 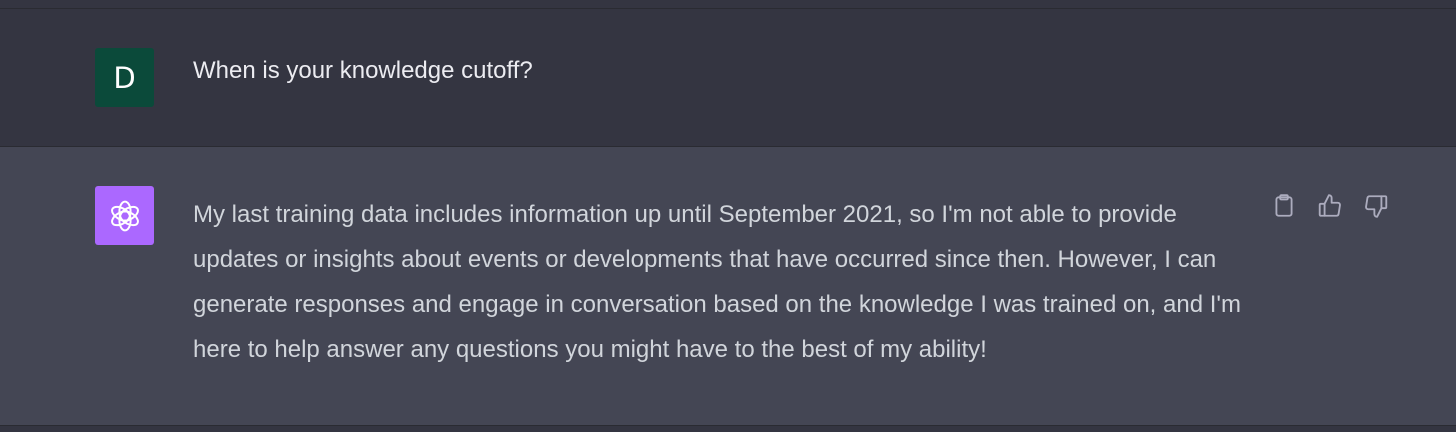 I want to click on copy-button, so click(x=1284, y=206).